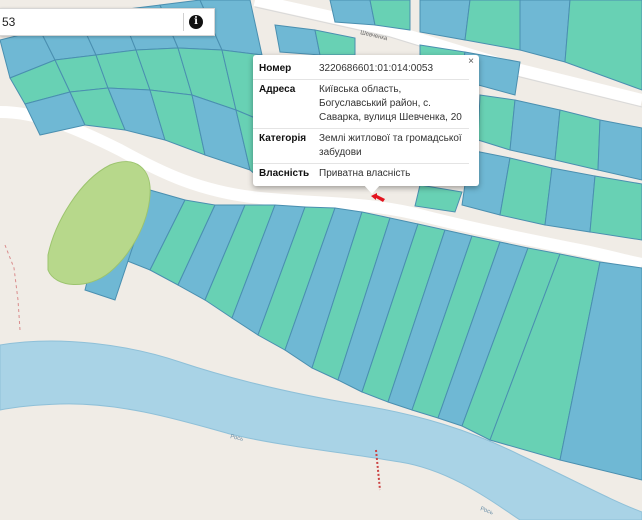  Describe the element at coordinates (391, 146) in the screenshot. I see `info-value: Землі житлової та громадської забудови` at that location.